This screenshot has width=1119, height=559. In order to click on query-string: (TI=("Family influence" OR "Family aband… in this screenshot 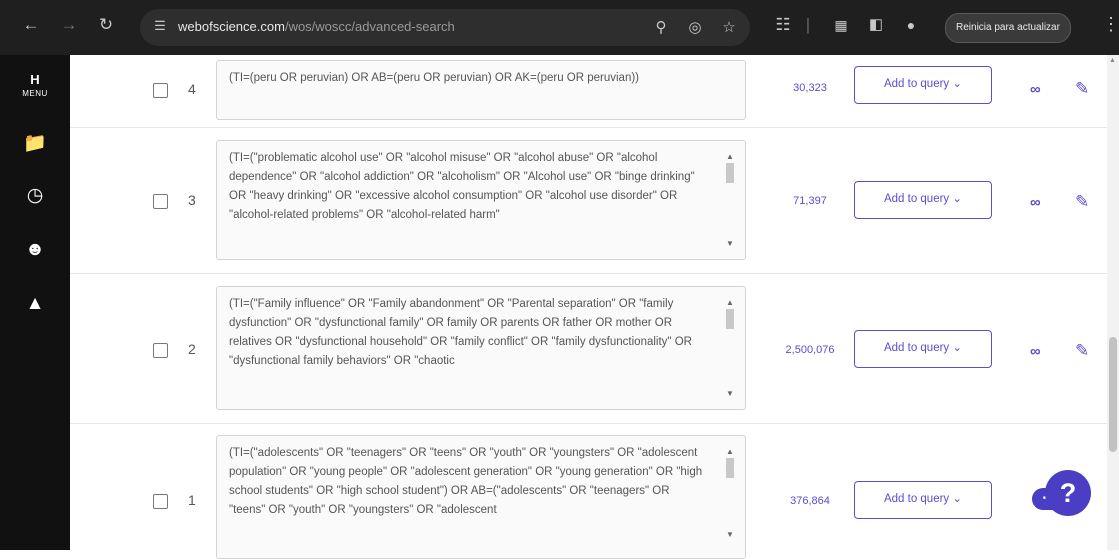, I will do `click(460, 332)`.